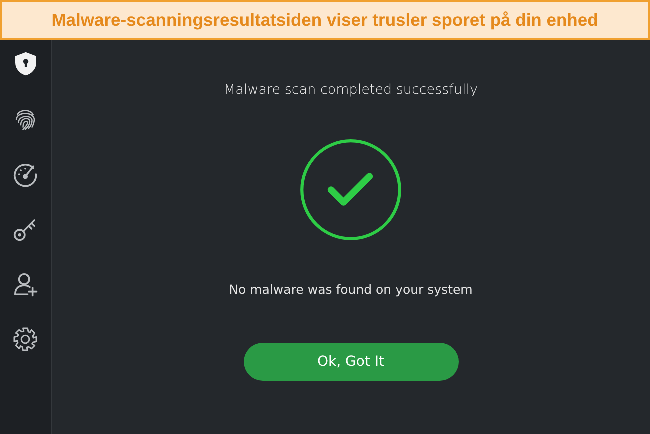 Image resolution: width=650 pixels, height=434 pixels. Describe the element at coordinates (325, 20) in the screenshot. I see `caption-text: Malware-scanningsresultatsiden viser trusler sporet på din enhed` at that location.